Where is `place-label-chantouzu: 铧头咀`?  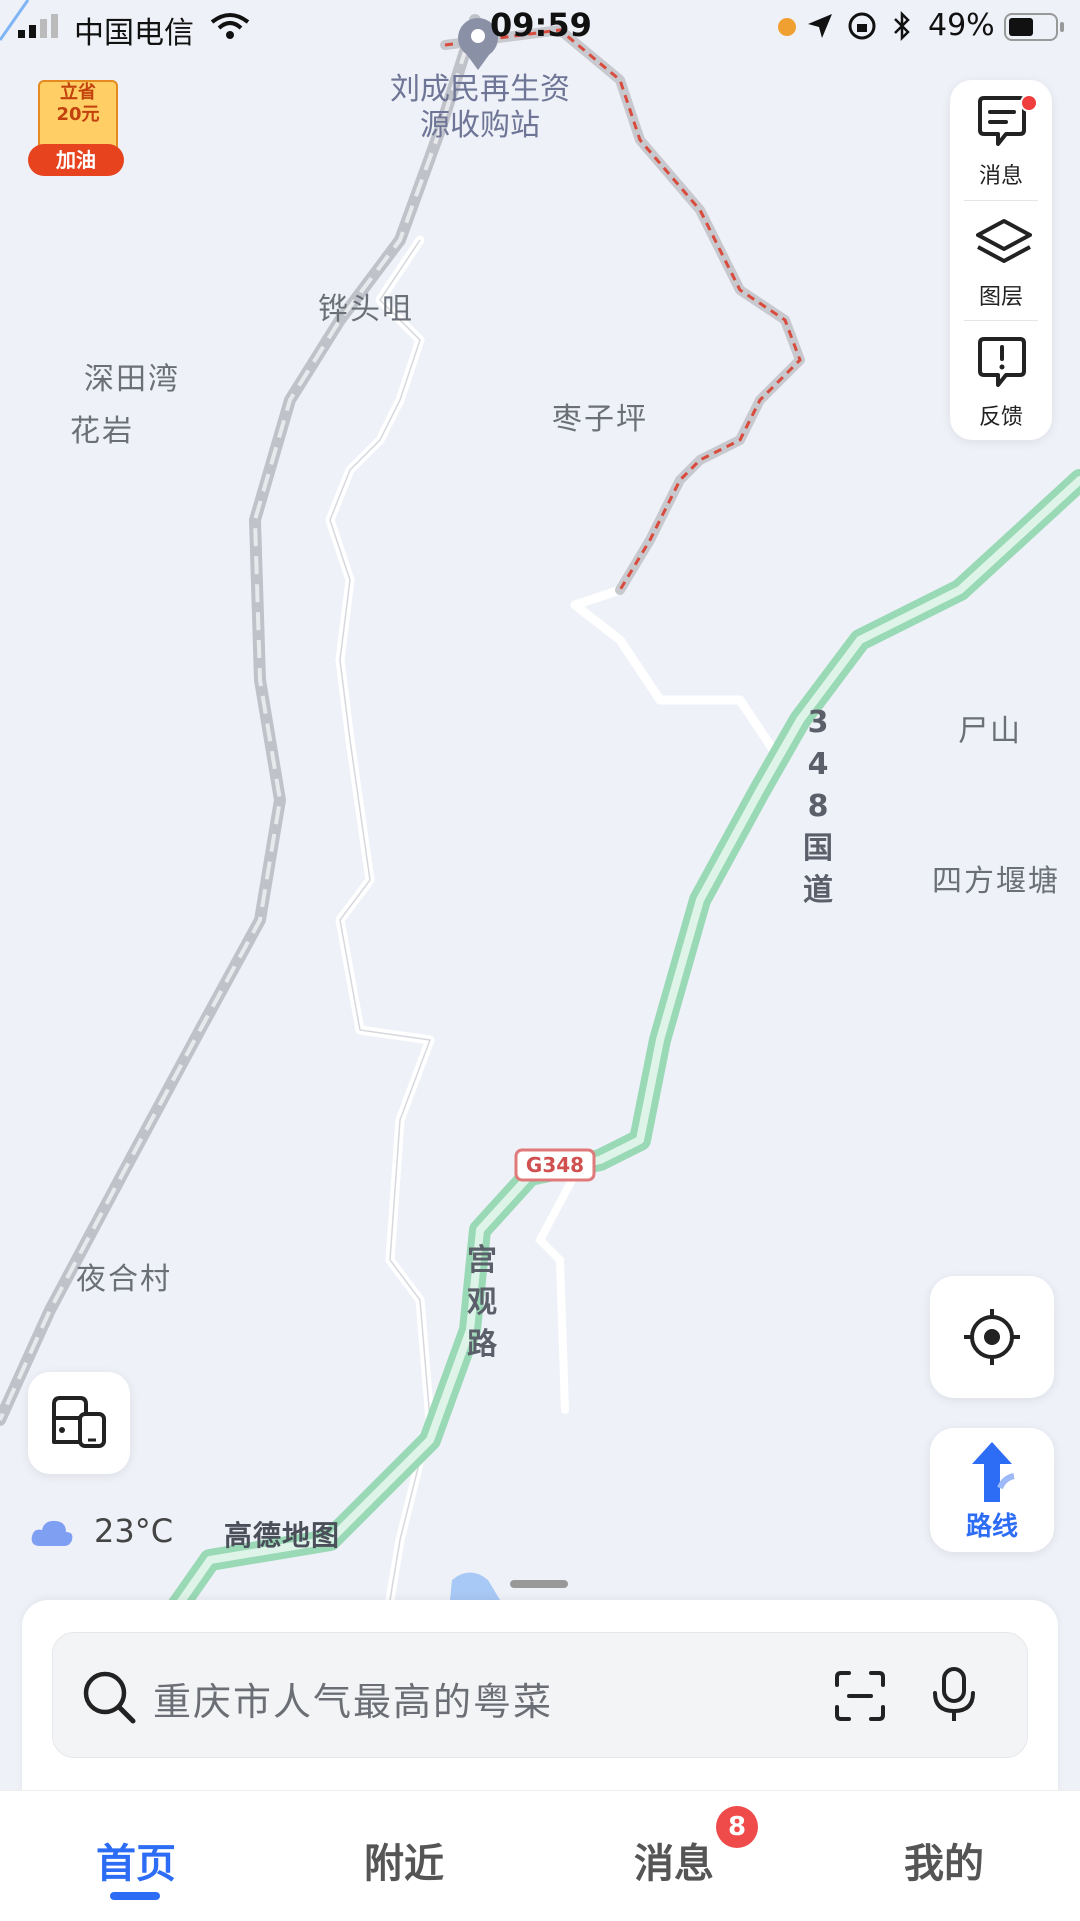
place-label-chantouzu: 铧头咀 is located at coordinates (366, 309).